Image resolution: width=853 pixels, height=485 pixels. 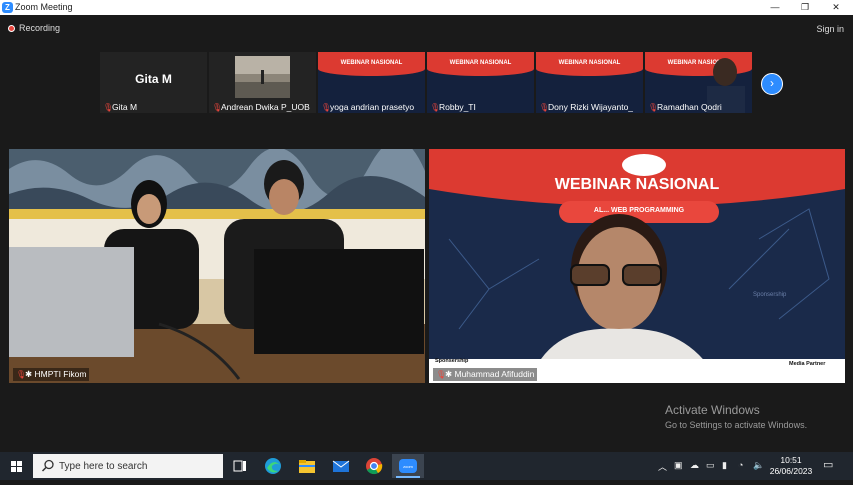 What do you see at coordinates (712, 410) in the screenshot?
I see `activate-windows-title: Activate Windows` at bounding box center [712, 410].